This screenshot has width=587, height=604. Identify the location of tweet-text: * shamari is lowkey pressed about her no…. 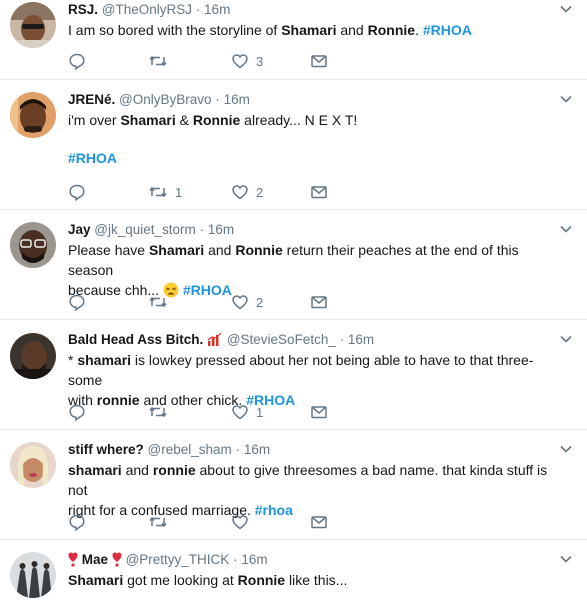
(301, 380).